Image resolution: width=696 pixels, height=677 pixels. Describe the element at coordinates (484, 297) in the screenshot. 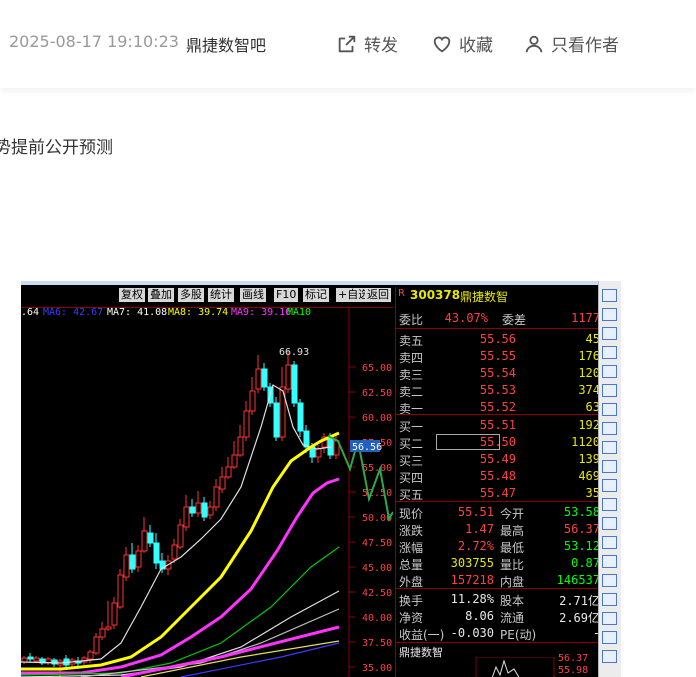

I see `stock-name: 鼎捷数智` at that location.